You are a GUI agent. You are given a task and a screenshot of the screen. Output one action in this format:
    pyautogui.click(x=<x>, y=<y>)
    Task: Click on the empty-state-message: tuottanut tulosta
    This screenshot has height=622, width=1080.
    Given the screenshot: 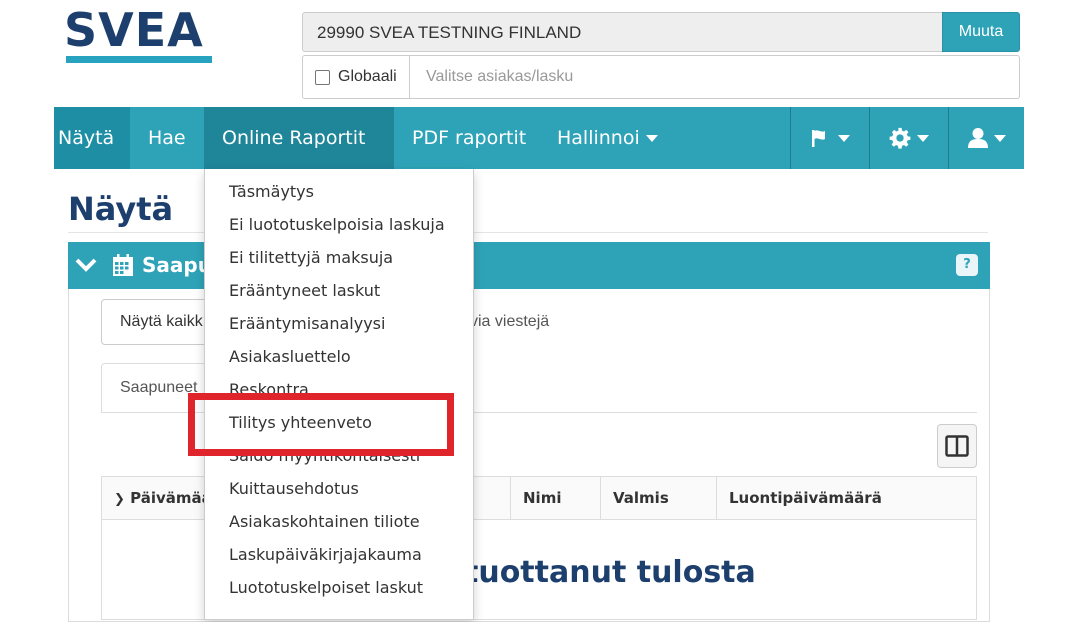 What is the action you would take?
    pyautogui.click(x=610, y=572)
    